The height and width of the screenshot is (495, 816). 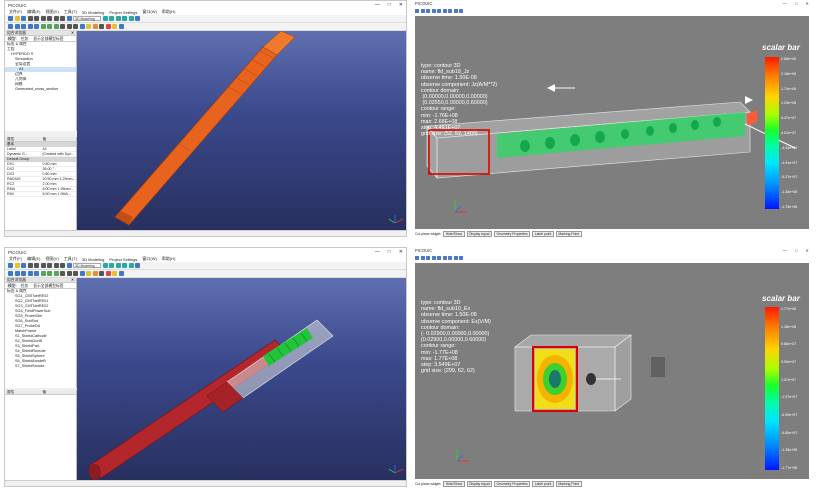 I want to click on extrude-icon, so click(x=43, y=273).